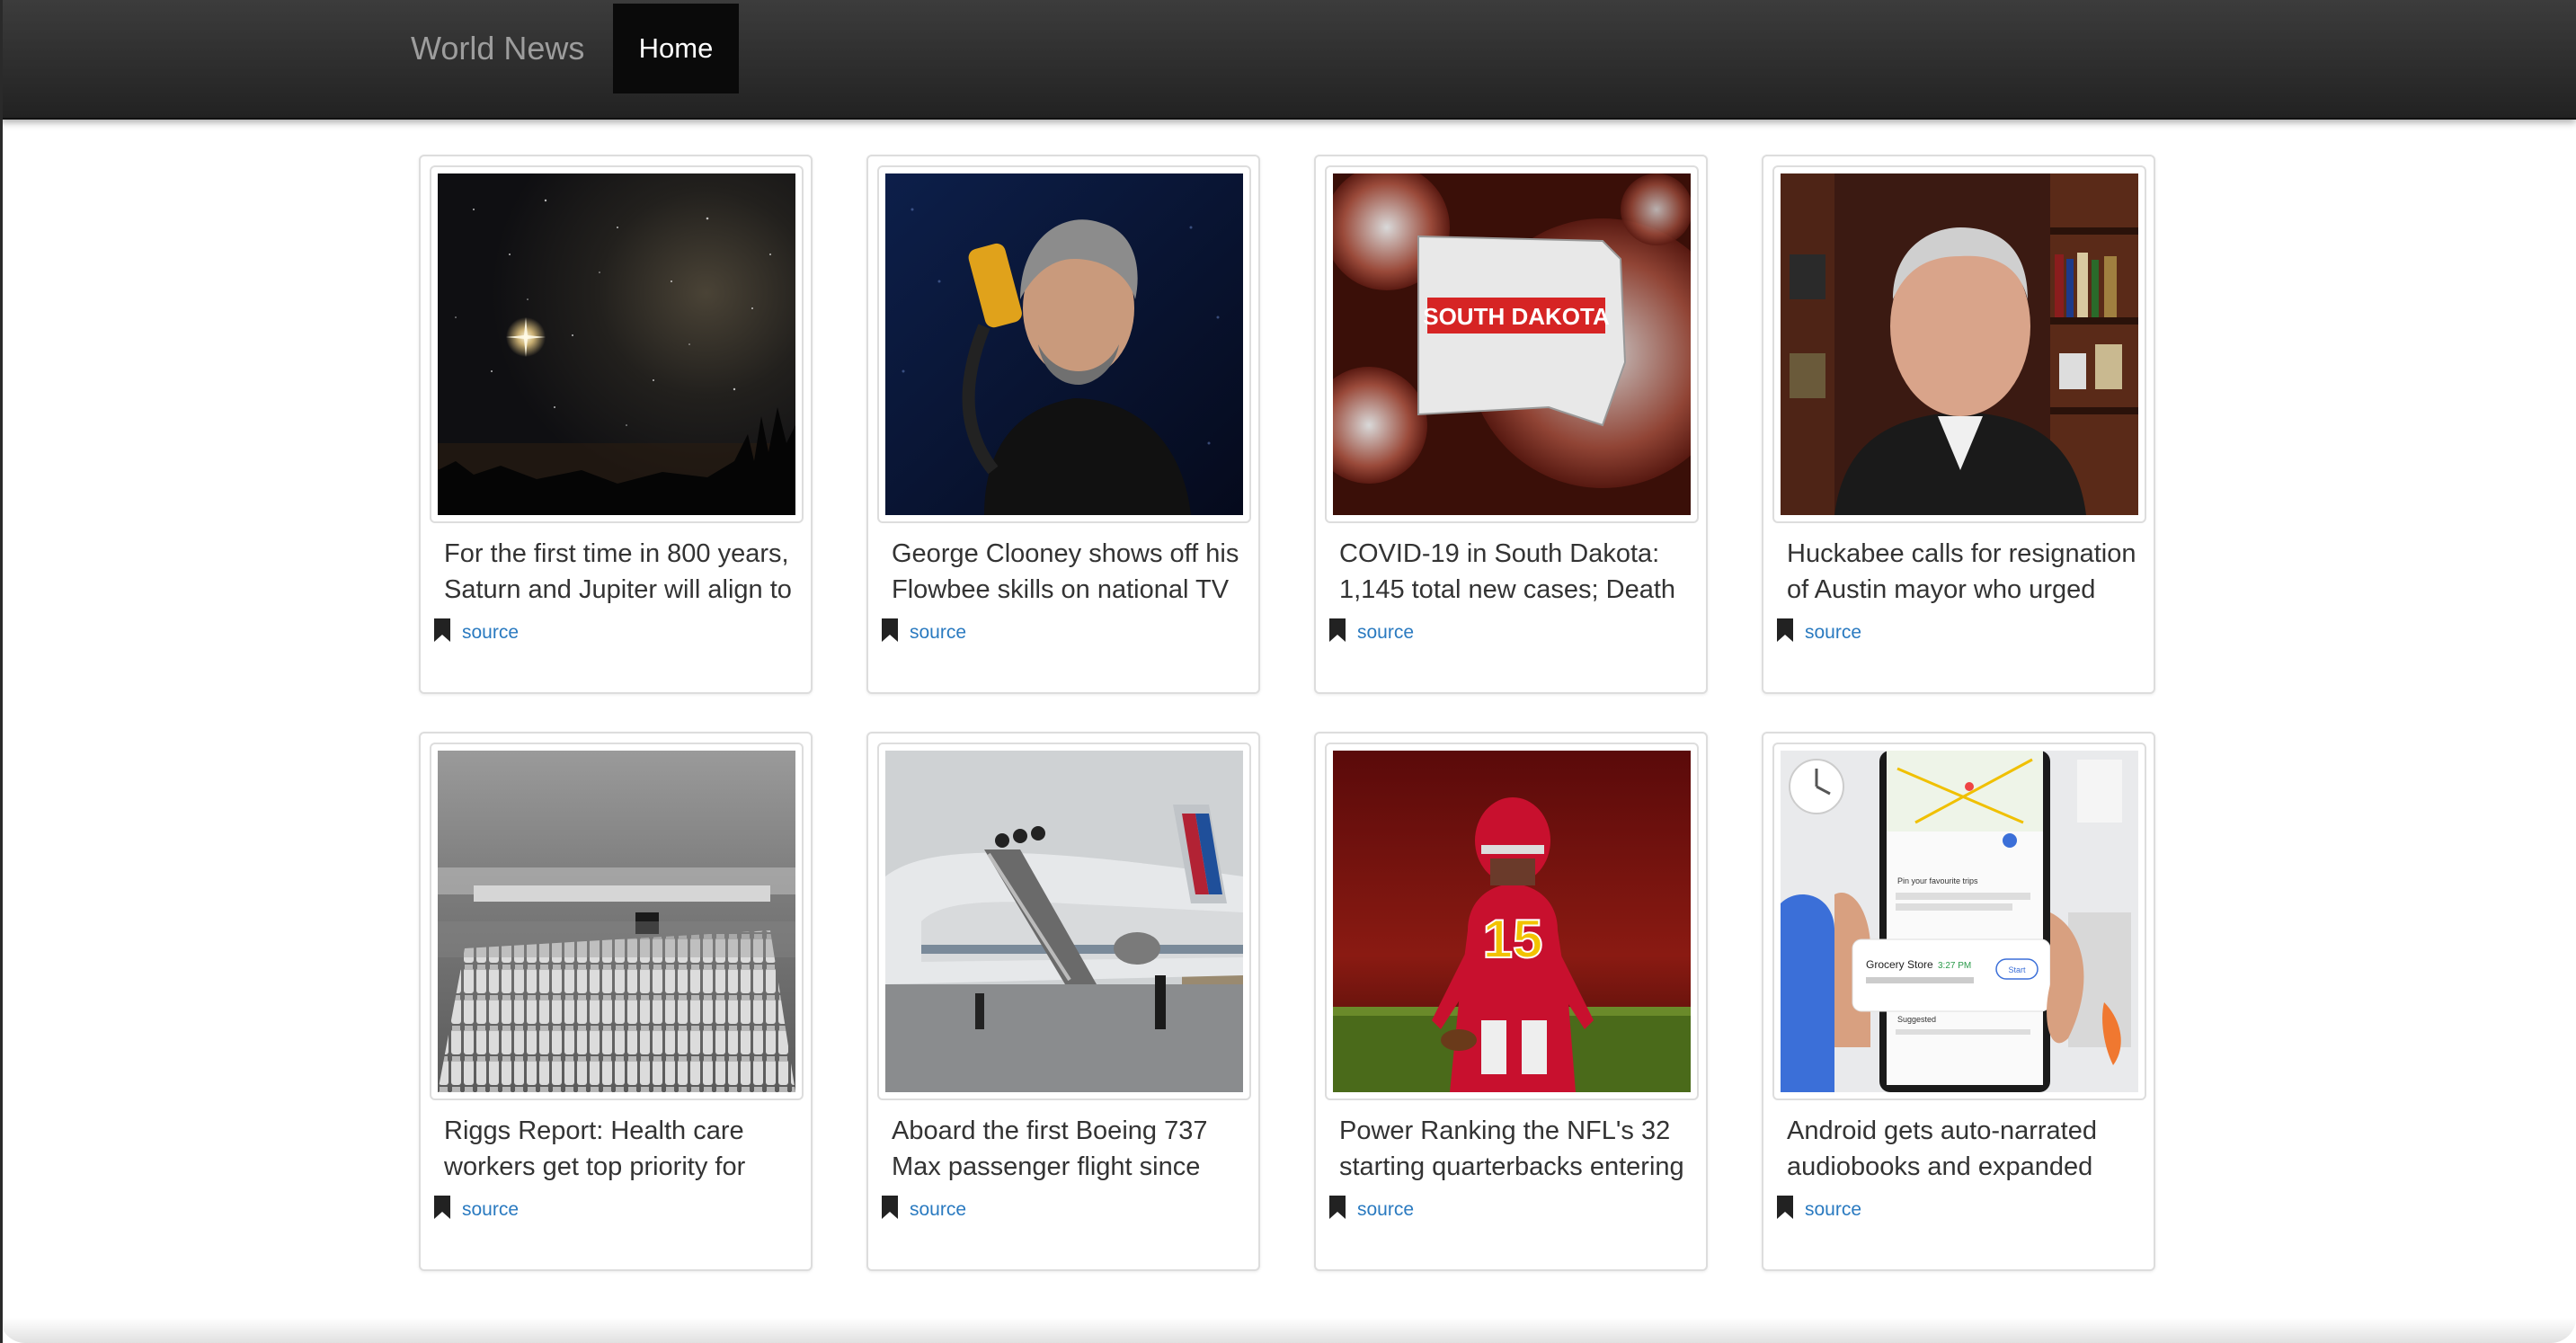  Describe the element at coordinates (1288, 60) in the screenshot. I see `top-navbar: World News Home` at that location.